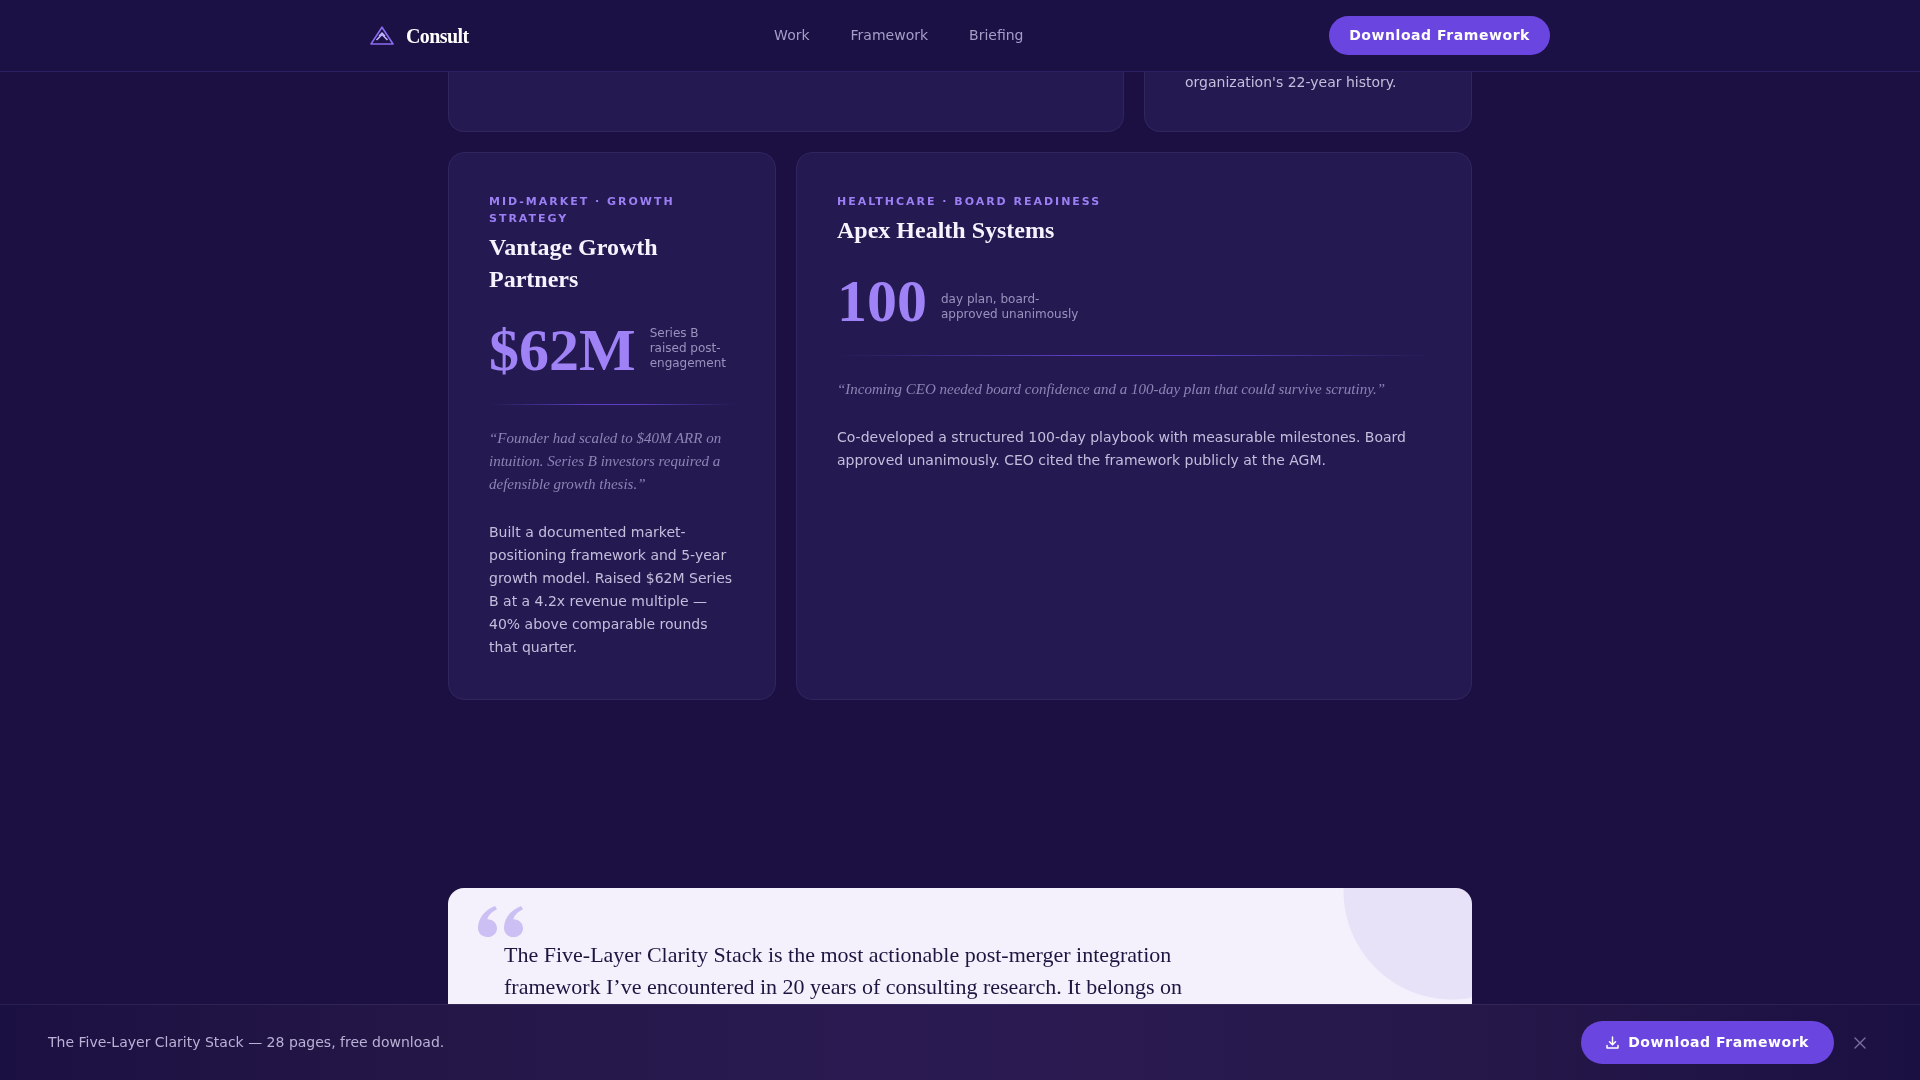  What do you see at coordinates (501, 921) in the screenshot?
I see `quote-mark-icon` at bounding box center [501, 921].